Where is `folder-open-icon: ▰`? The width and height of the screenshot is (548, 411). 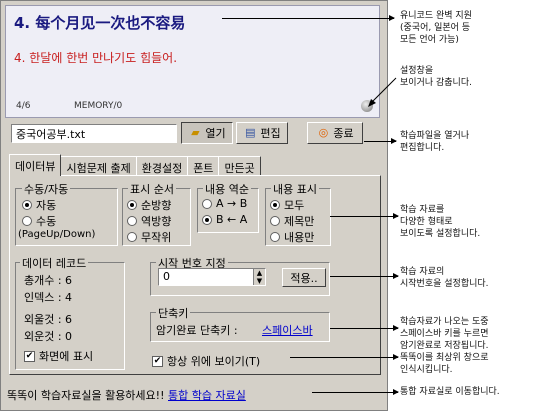 folder-open-icon: ▰ is located at coordinates (195, 132).